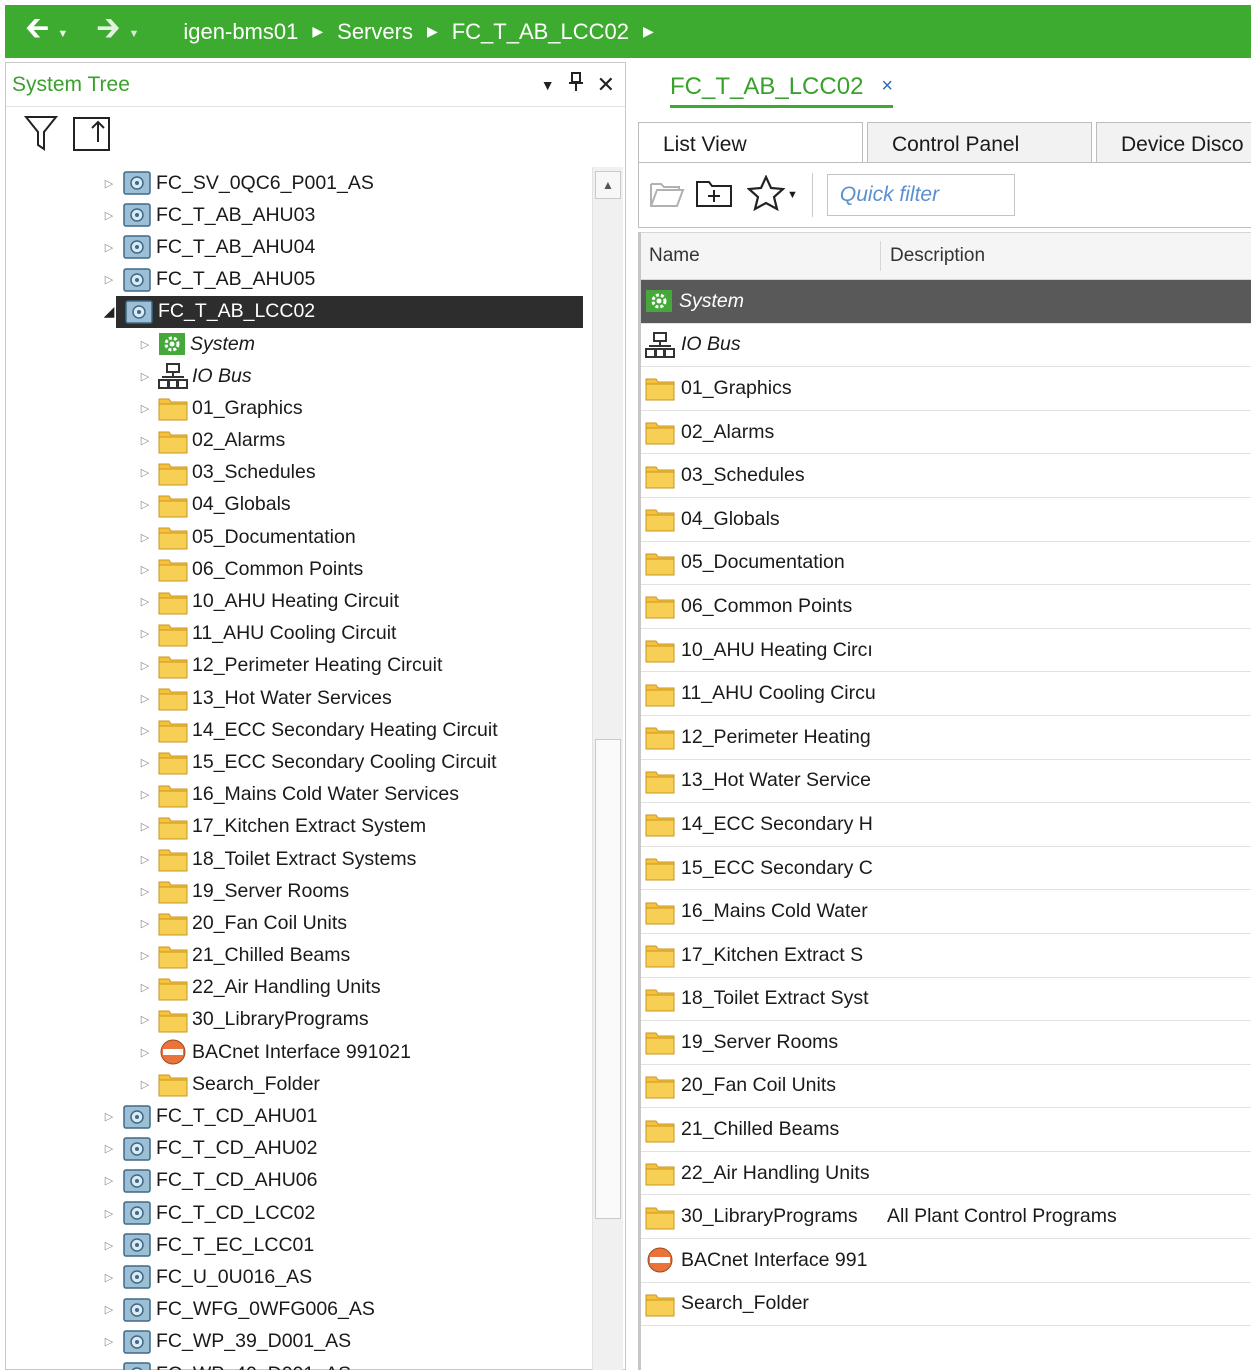 Image resolution: width=1251 pixels, height=1370 pixels. I want to click on tree-item: ▷ BACnet Interface 991021, so click(298, 1052).